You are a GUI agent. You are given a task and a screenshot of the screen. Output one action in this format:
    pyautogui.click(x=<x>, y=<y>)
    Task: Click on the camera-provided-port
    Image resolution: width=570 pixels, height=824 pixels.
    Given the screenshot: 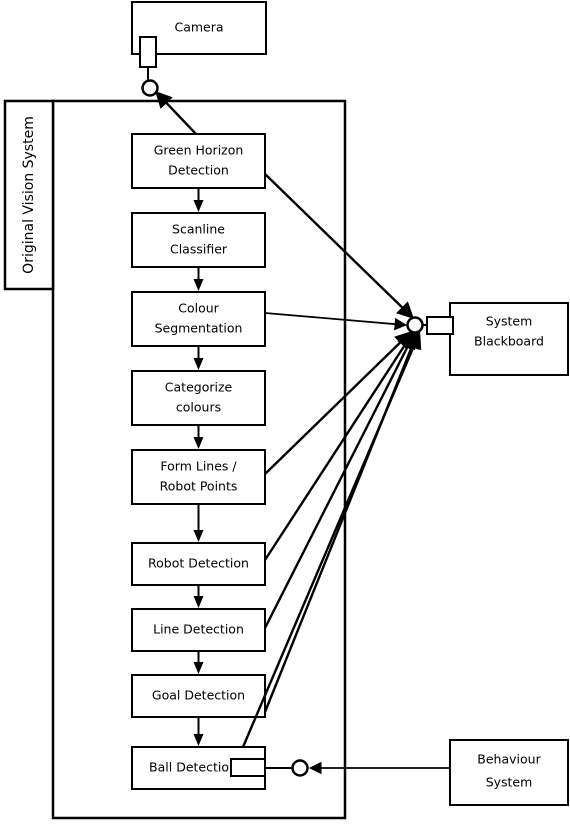 What is the action you would take?
    pyautogui.click(x=148, y=52)
    